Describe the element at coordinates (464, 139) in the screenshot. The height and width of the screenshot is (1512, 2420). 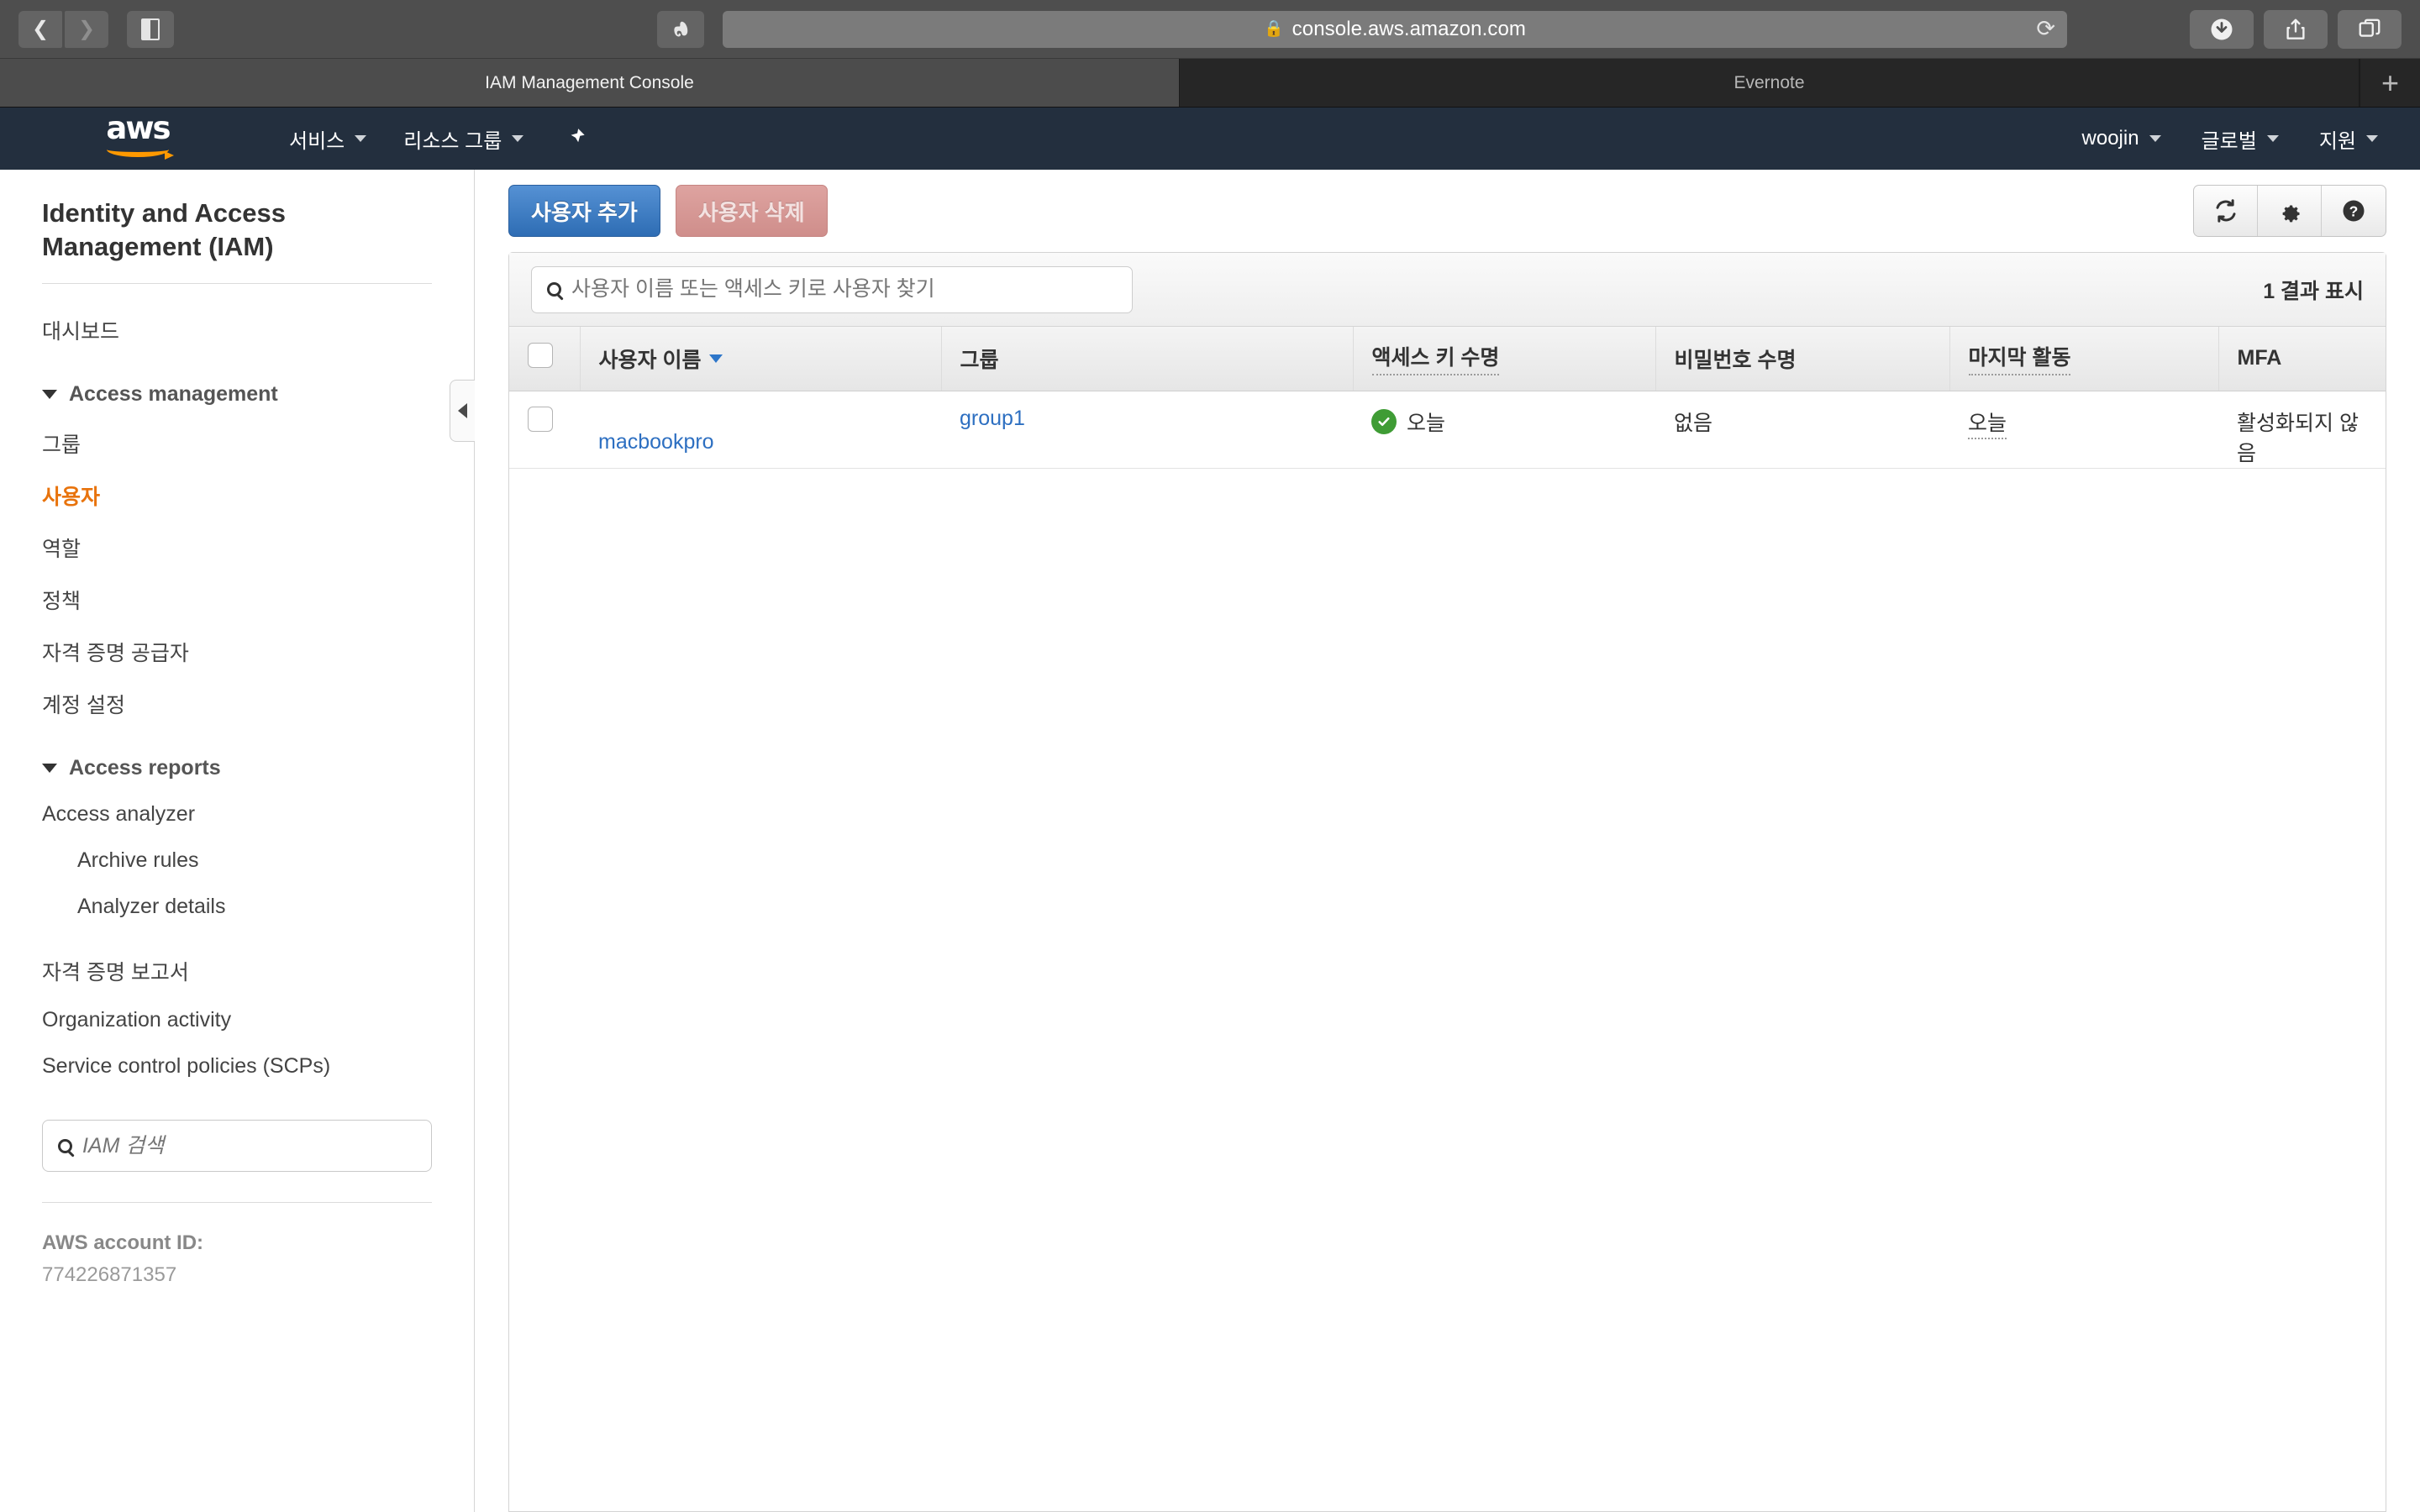
I see `nav-resource-groups: 리소스 그룹` at that location.